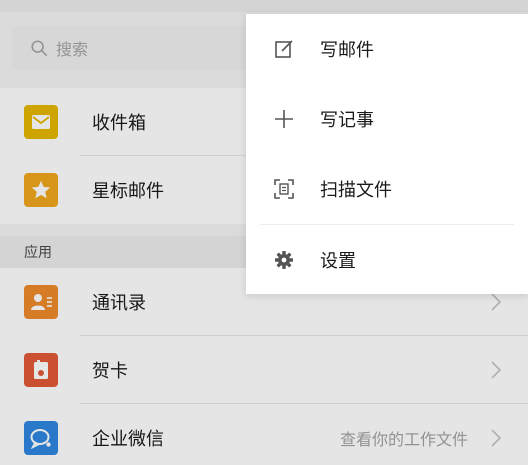  Describe the element at coordinates (284, 260) in the screenshot. I see `gear-icon` at that location.